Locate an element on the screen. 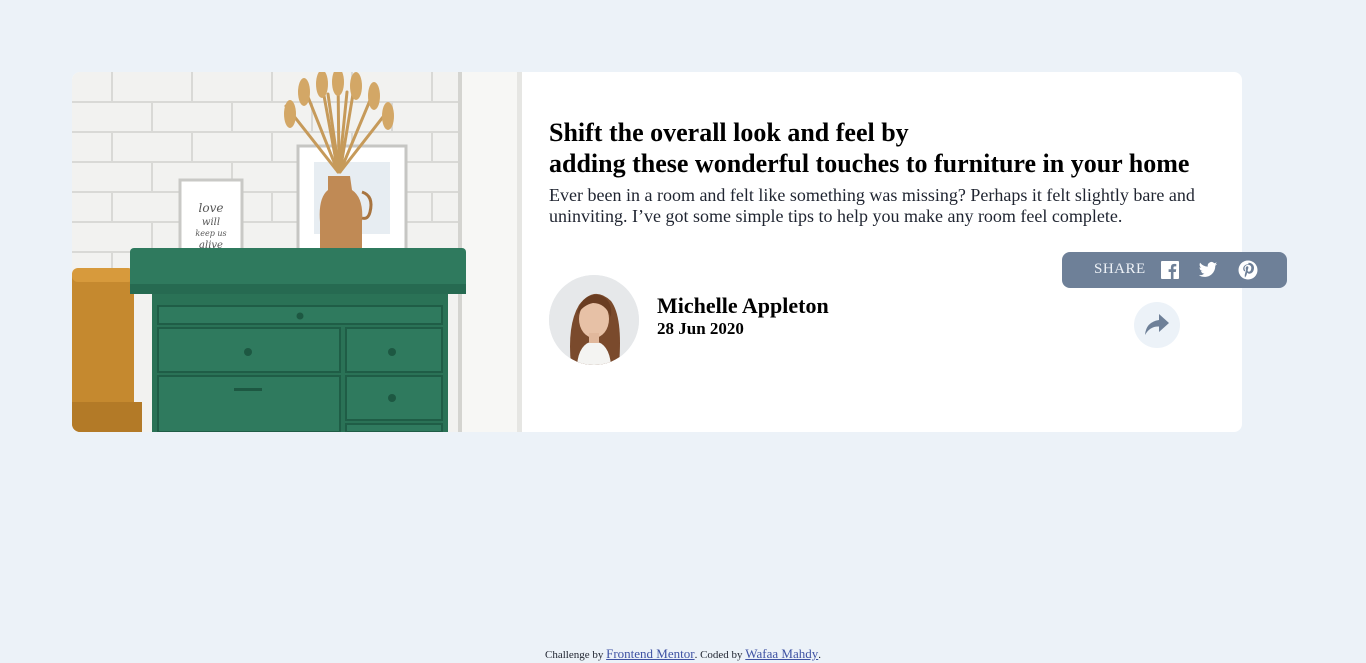  avatar is located at coordinates (594, 320).